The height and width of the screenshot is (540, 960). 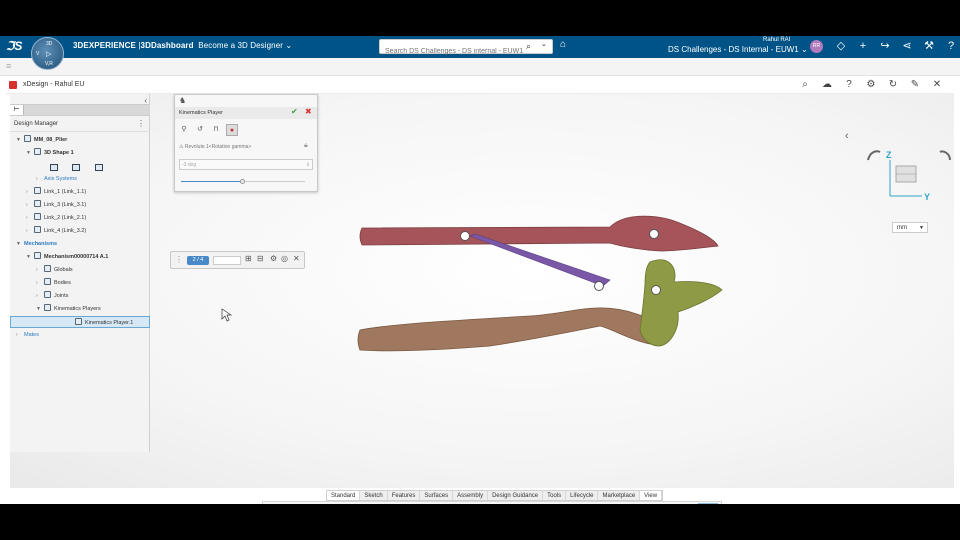 What do you see at coordinates (907, 46) in the screenshot?
I see `network-icon: ⋖` at bounding box center [907, 46].